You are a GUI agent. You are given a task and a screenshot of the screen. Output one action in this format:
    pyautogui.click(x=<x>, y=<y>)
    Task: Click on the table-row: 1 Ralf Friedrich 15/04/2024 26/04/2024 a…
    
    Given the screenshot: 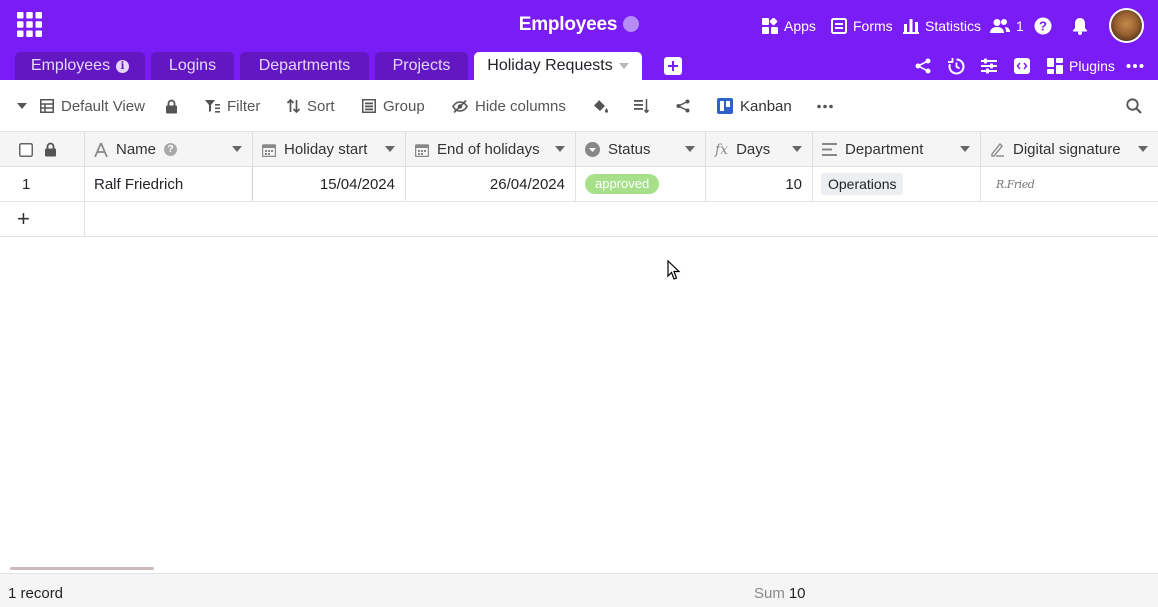 What is the action you would take?
    pyautogui.click(x=579, y=184)
    